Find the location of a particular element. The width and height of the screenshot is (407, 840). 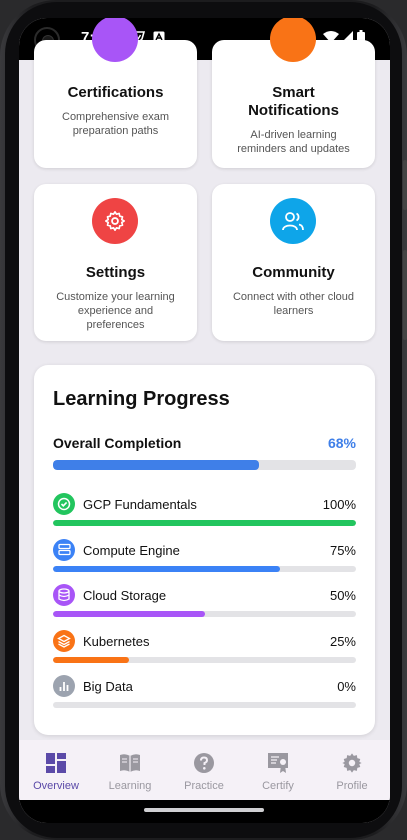

nav-overview: Overview is located at coordinates (56, 770).